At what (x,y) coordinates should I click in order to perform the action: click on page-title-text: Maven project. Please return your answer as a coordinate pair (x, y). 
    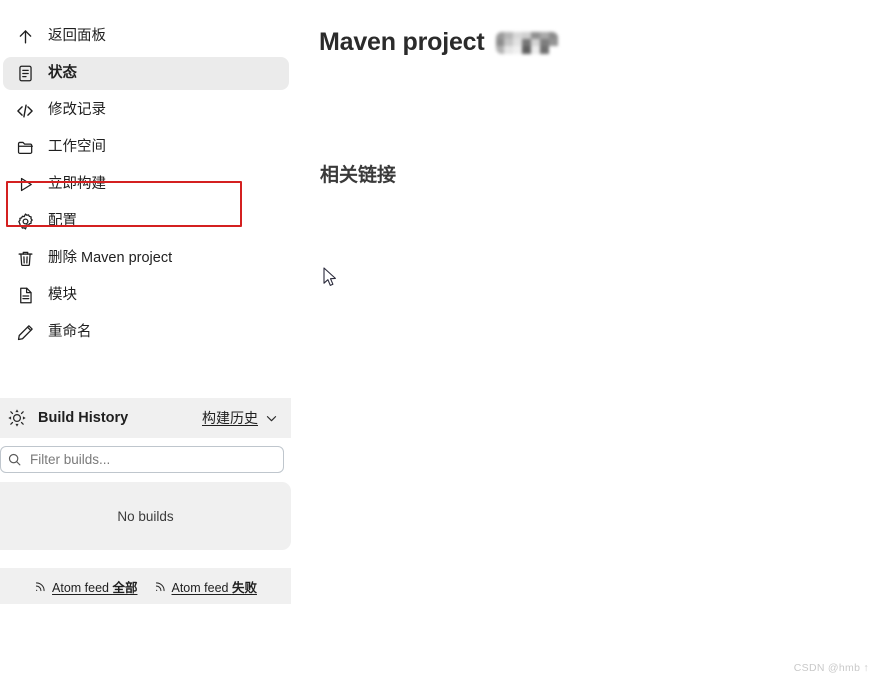
    Looking at the image, I should click on (402, 42).